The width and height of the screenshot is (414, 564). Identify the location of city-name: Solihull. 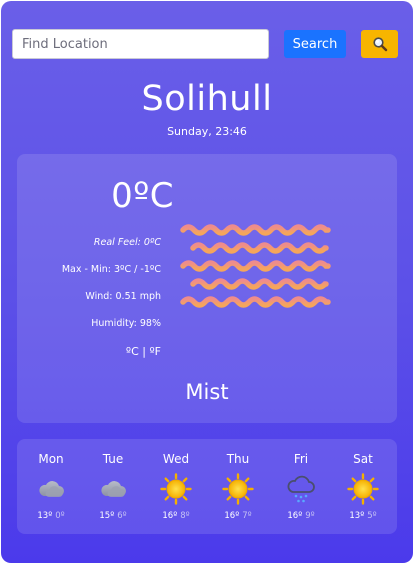
(207, 99).